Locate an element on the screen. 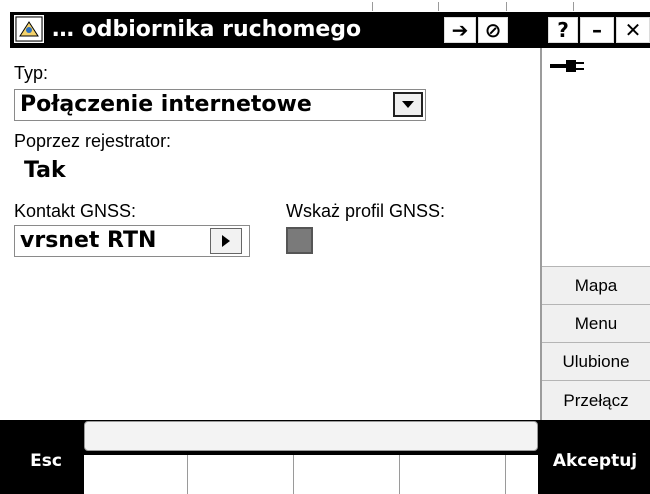 The height and width of the screenshot is (494, 650). power-plug-icon is located at coordinates (568, 66).